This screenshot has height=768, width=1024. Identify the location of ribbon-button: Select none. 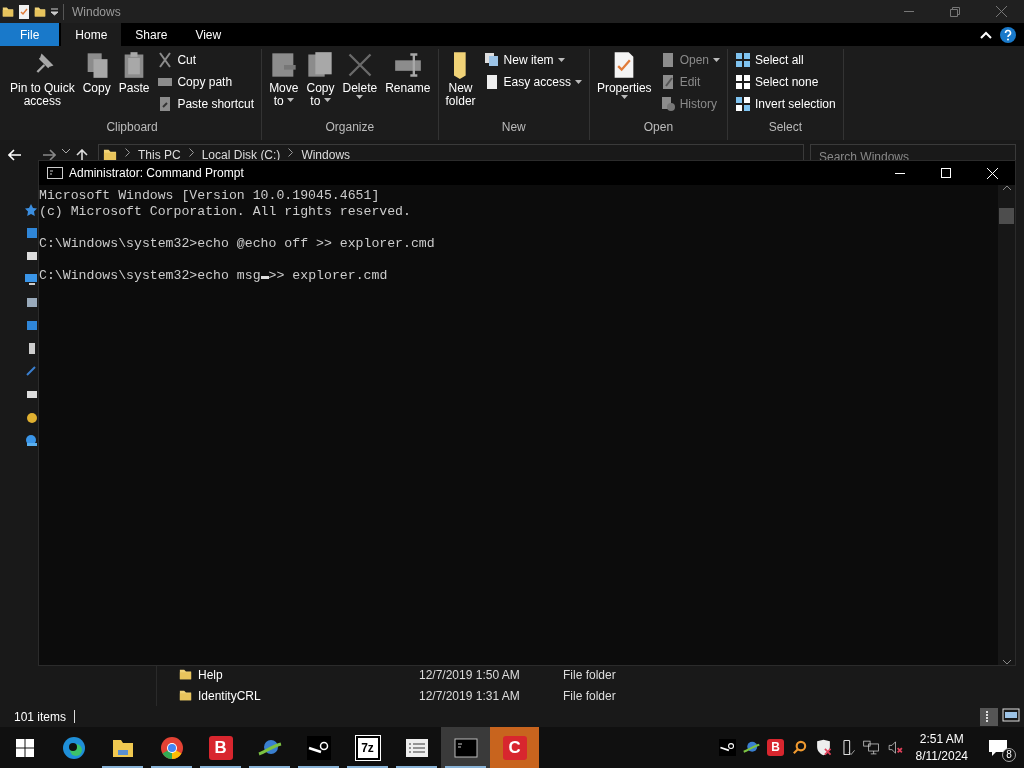
(785, 82).